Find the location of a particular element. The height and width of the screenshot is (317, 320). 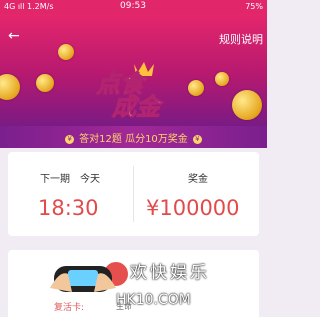

prize-amount: ¥100000 is located at coordinates (193, 208).